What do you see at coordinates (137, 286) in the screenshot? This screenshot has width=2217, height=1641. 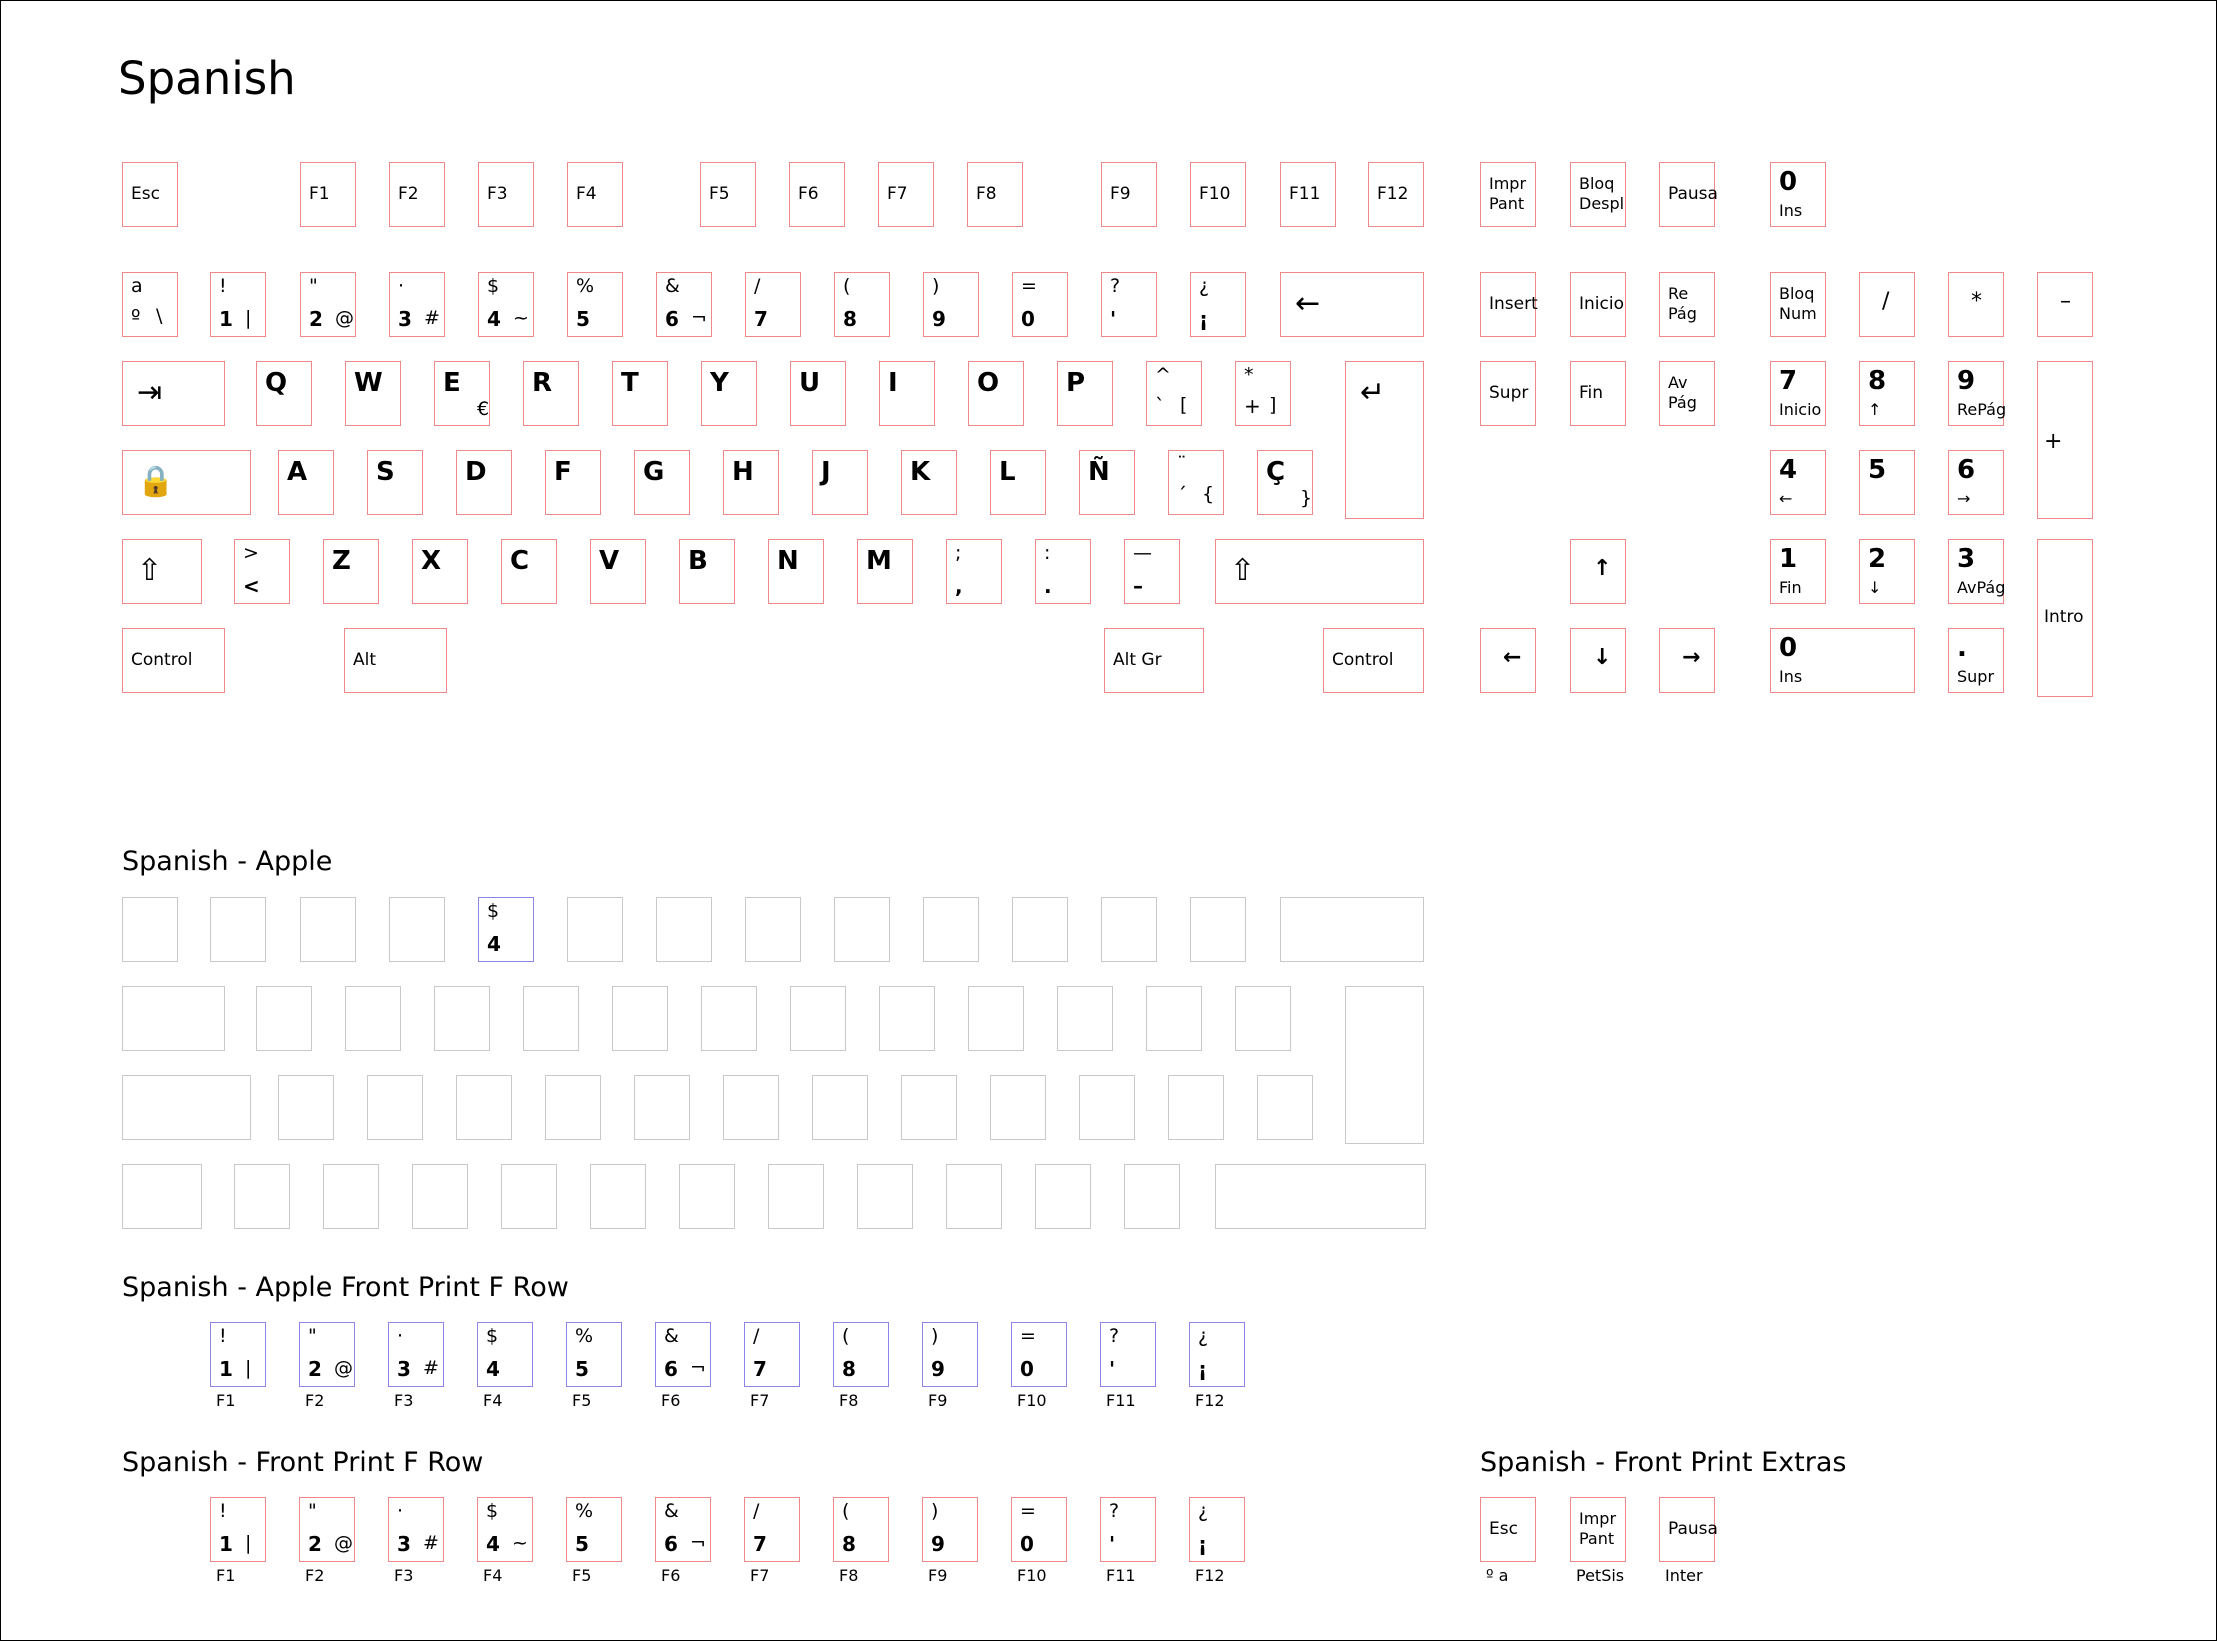 I see `key-legend: a` at bounding box center [137, 286].